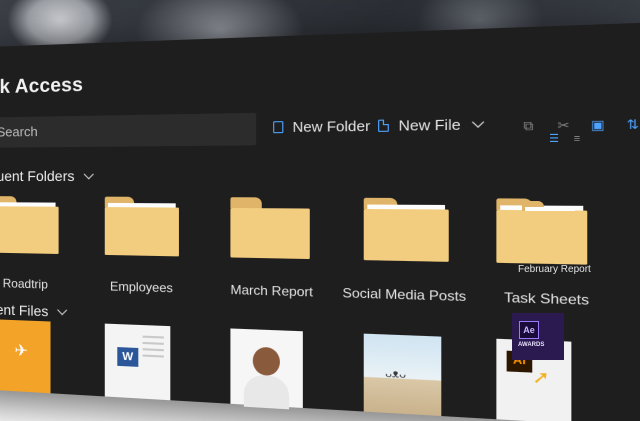 The image size is (640, 421). I want to click on folder-label: Task Sheets, so click(547, 299).